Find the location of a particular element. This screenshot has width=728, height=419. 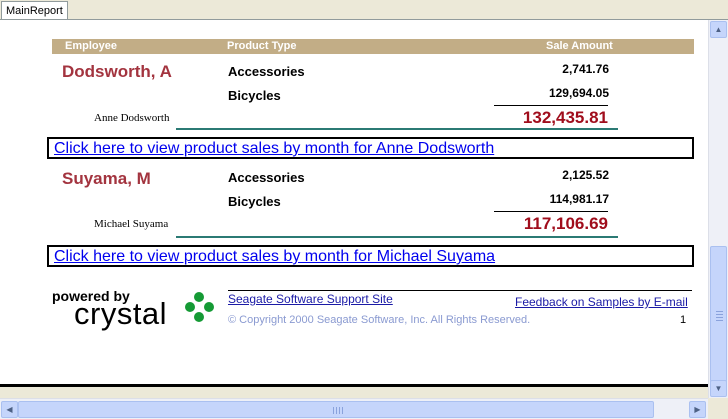

scroll-right-icon: ▶ is located at coordinates (697, 409).